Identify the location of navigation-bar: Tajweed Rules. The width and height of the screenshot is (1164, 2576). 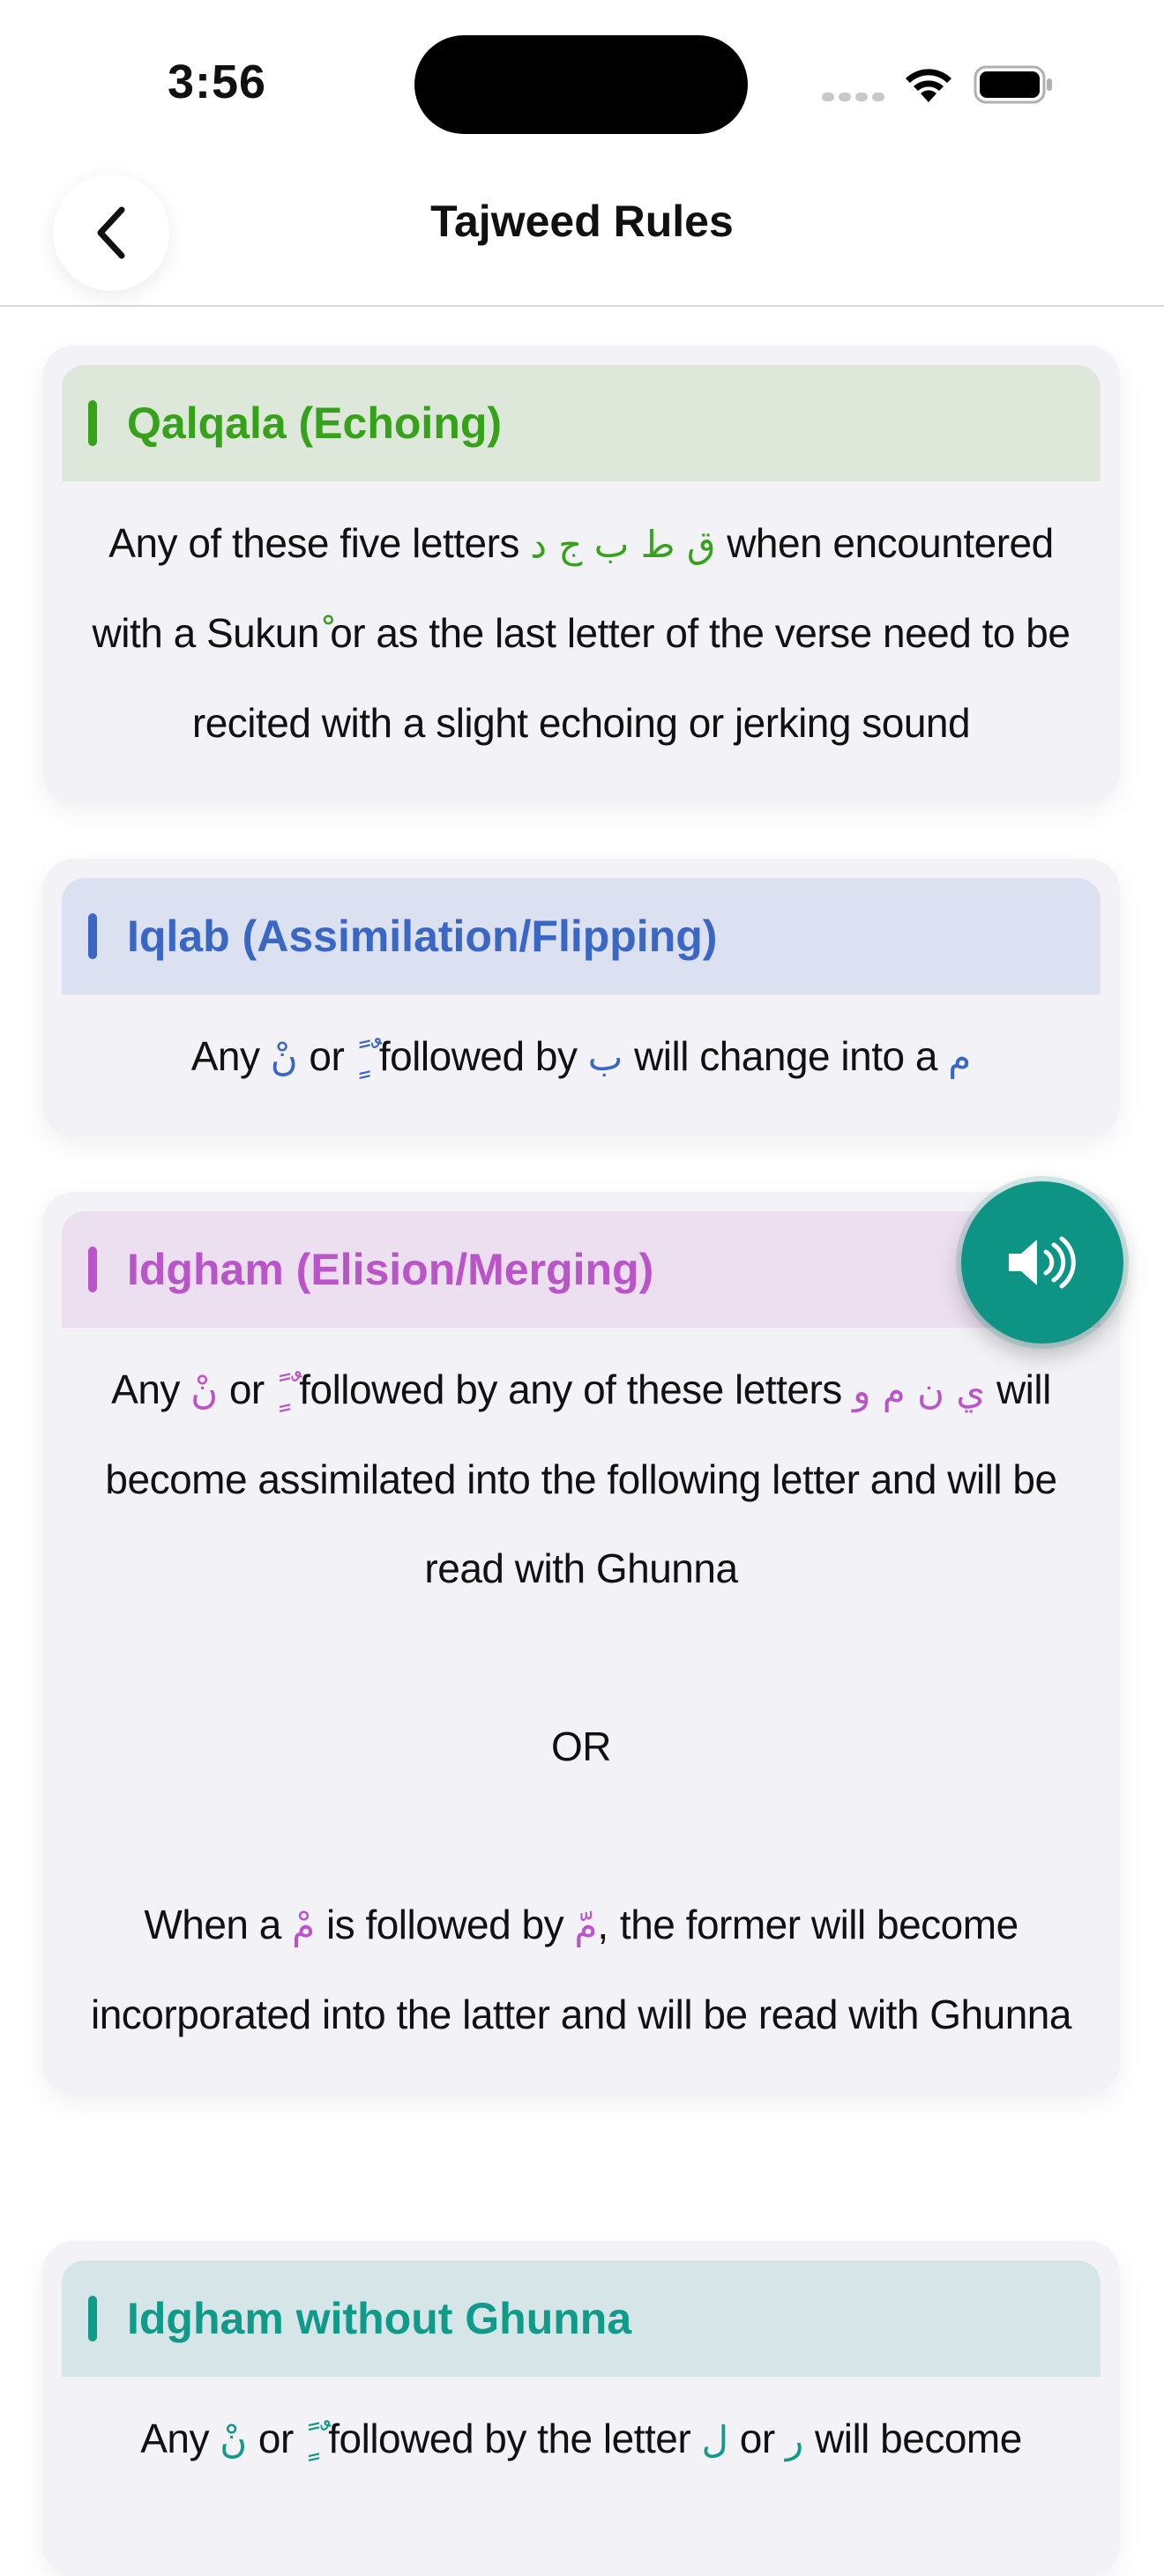
(582, 228).